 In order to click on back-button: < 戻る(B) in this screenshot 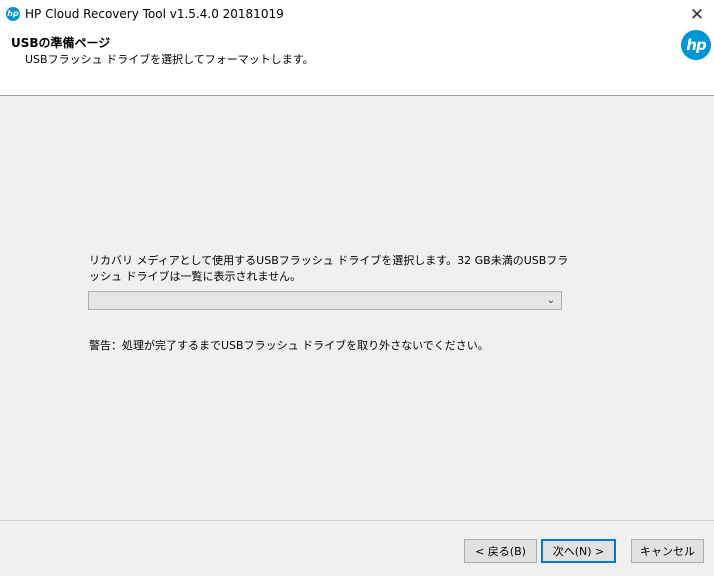, I will do `click(500, 551)`.